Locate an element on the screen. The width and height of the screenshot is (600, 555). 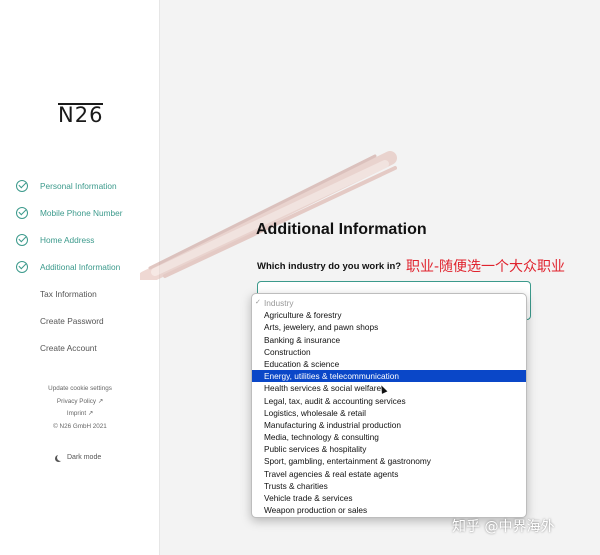
dropdown-option: Education & science is located at coordinates (389, 364).